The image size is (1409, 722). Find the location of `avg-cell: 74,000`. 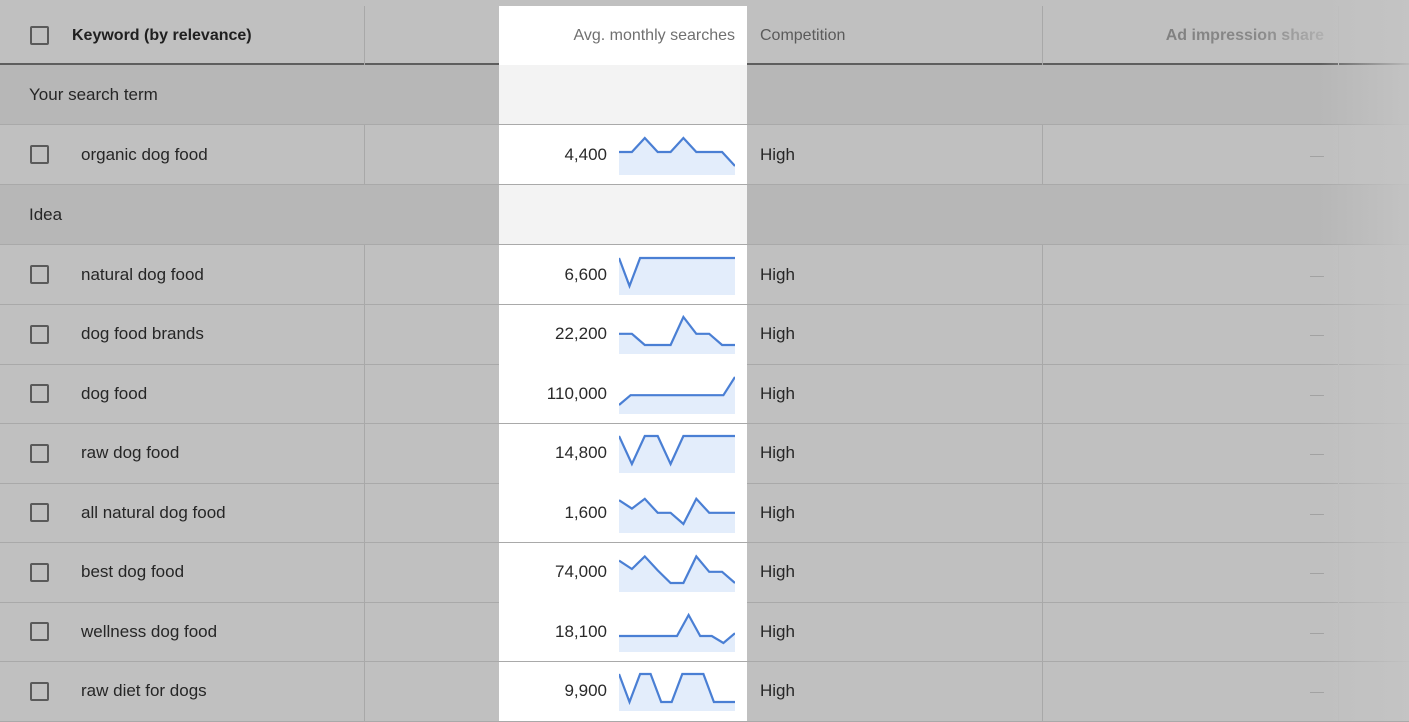

avg-cell: 74,000 is located at coordinates (623, 572).